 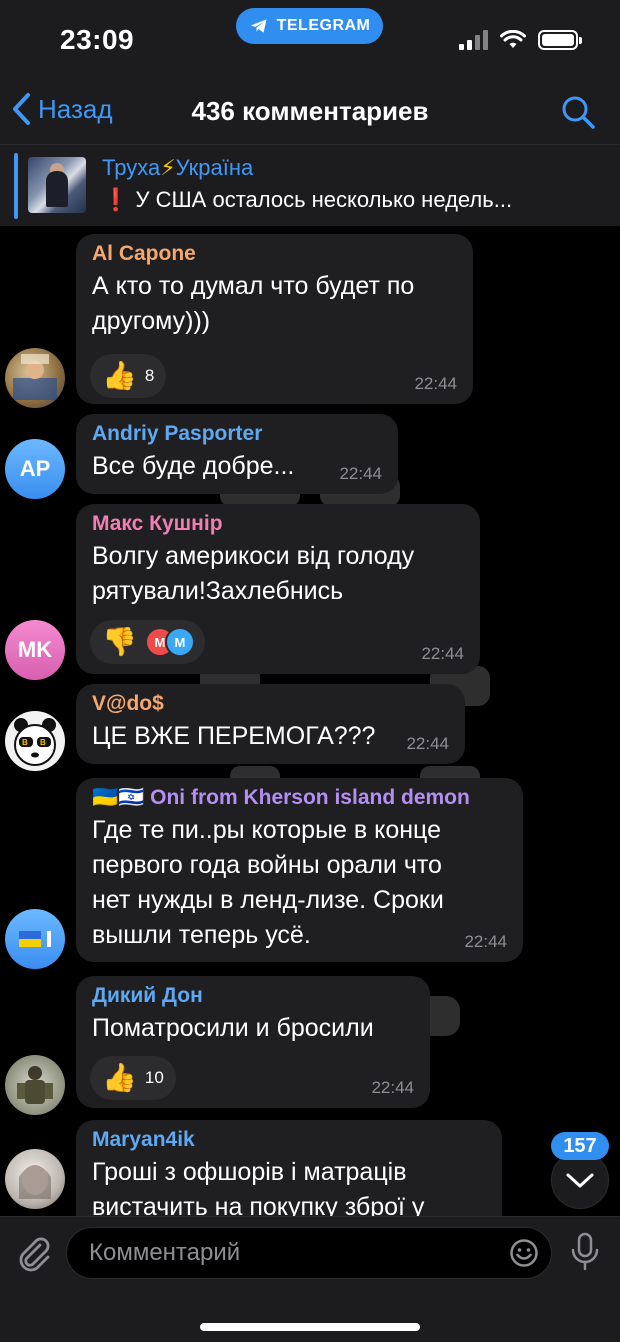 What do you see at coordinates (147, 642) in the screenshot?
I see `reaction-chip: 👎 M M` at bounding box center [147, 642].